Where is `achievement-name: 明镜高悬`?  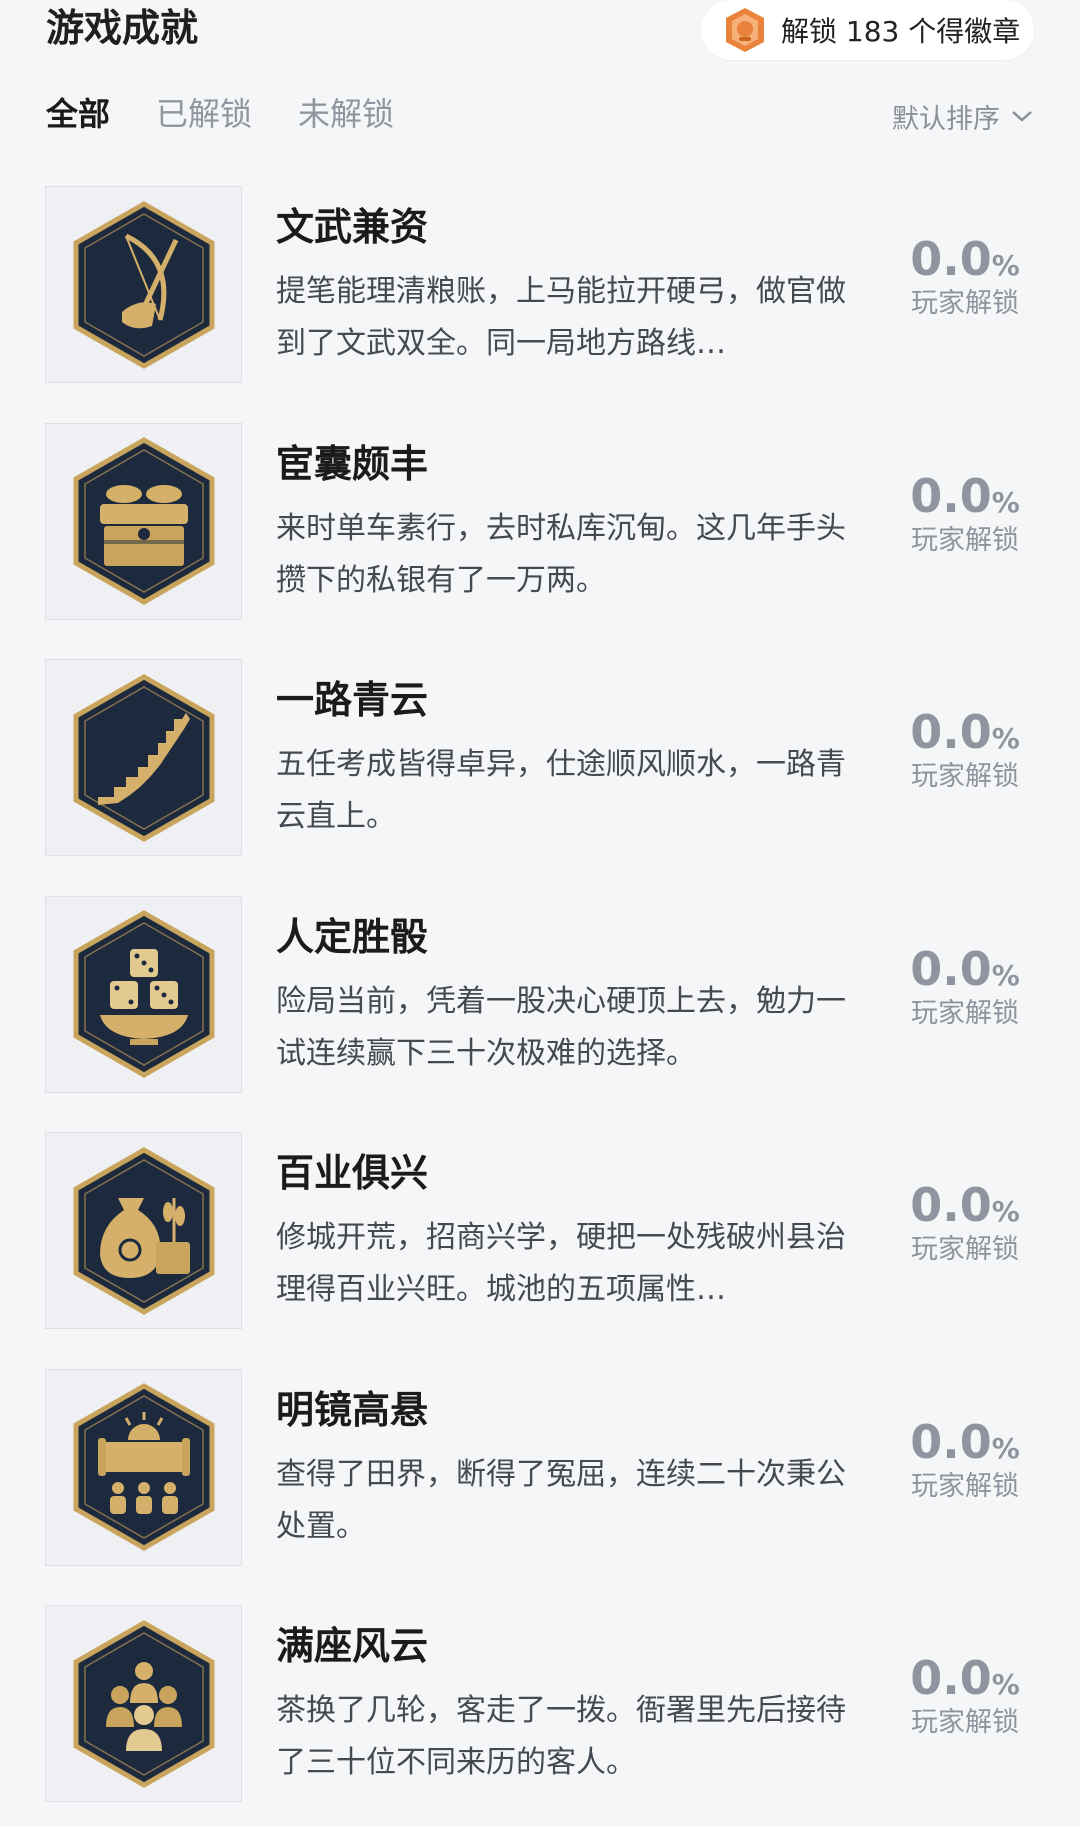
achievement-name: 明镜高悬 is located at coordinates (352, 1409).